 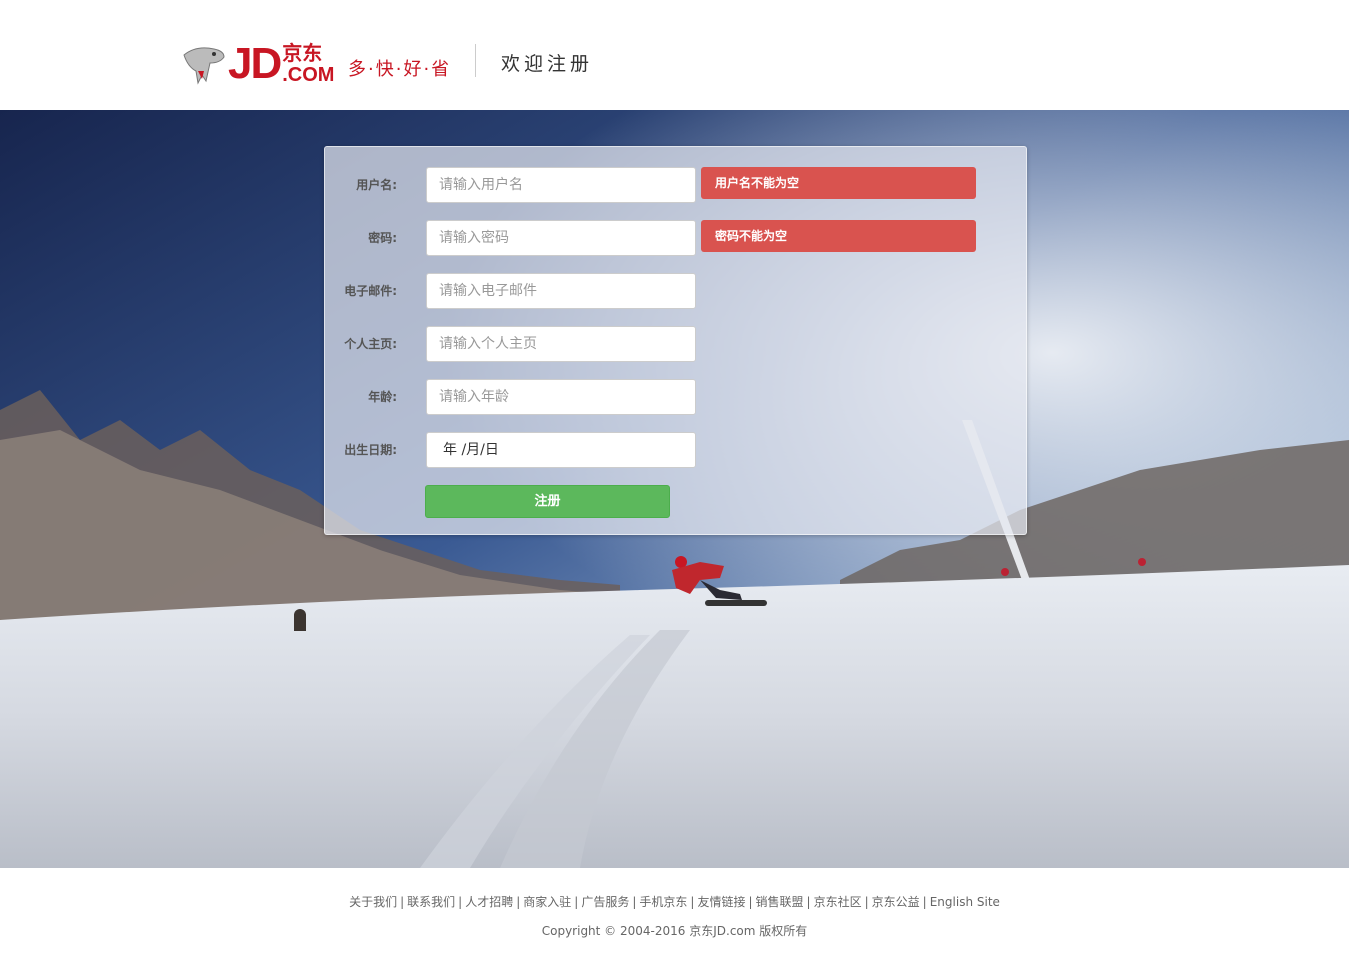 What do you see at coordinates (547, 64) in the screenshot?
I see `page-title: 欢迎注册` at bounding box center [547, 64].